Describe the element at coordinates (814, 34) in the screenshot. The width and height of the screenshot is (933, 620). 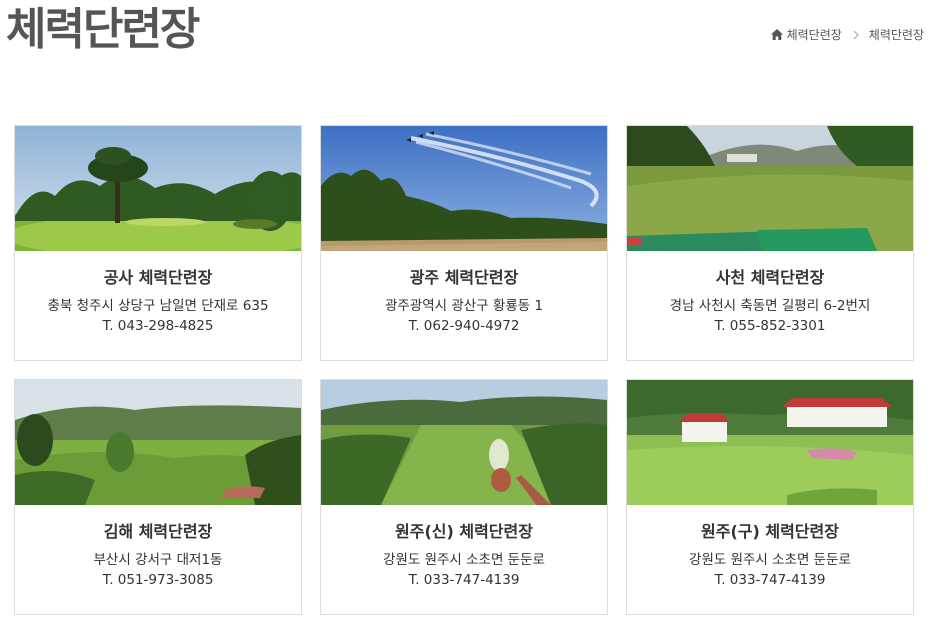
I see `breadcrumb-item-0: 체력단련장` at that location.